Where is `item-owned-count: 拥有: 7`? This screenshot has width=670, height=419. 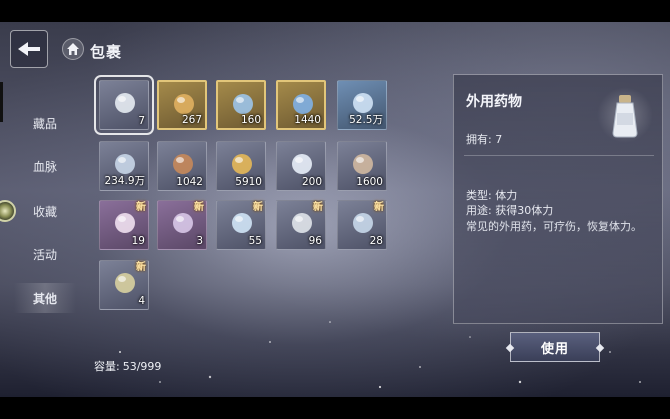
item-owned-count: 拥有: 7 is located at coordinates (484, 139).